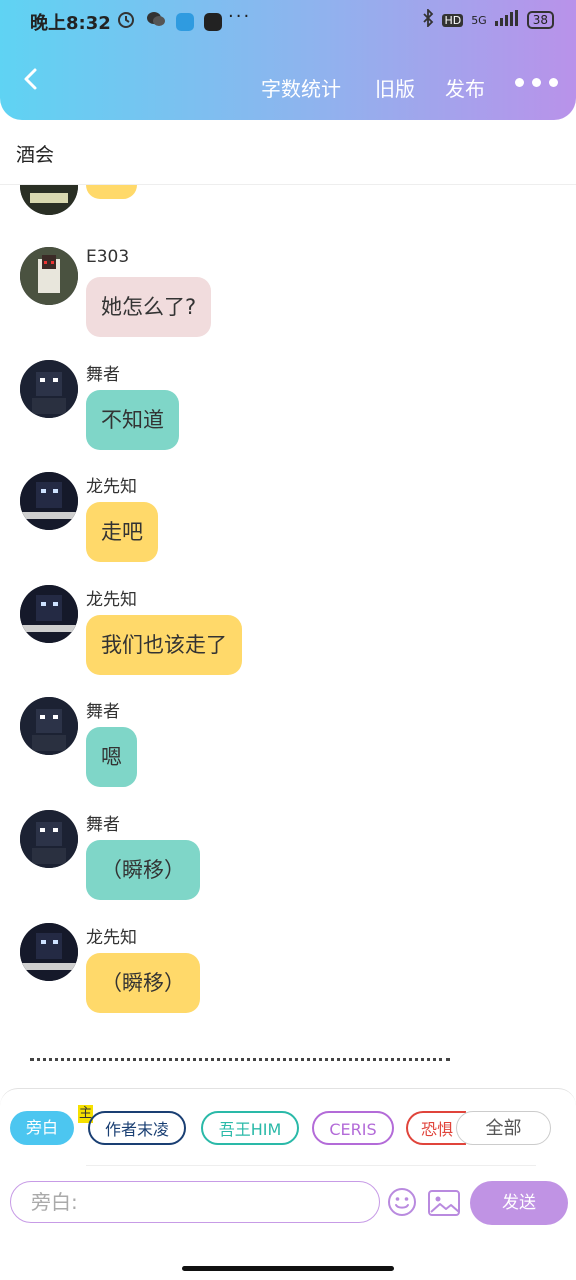 This screenshot has height=1280, width=576. Describe the element at coordinates (240, 1055) in the screenshot. I see `content-ellipsis` at that location.